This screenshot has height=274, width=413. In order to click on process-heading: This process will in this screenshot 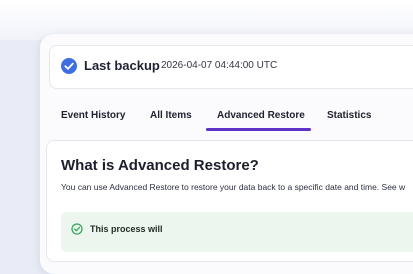, I will do `click(126, 229)`.